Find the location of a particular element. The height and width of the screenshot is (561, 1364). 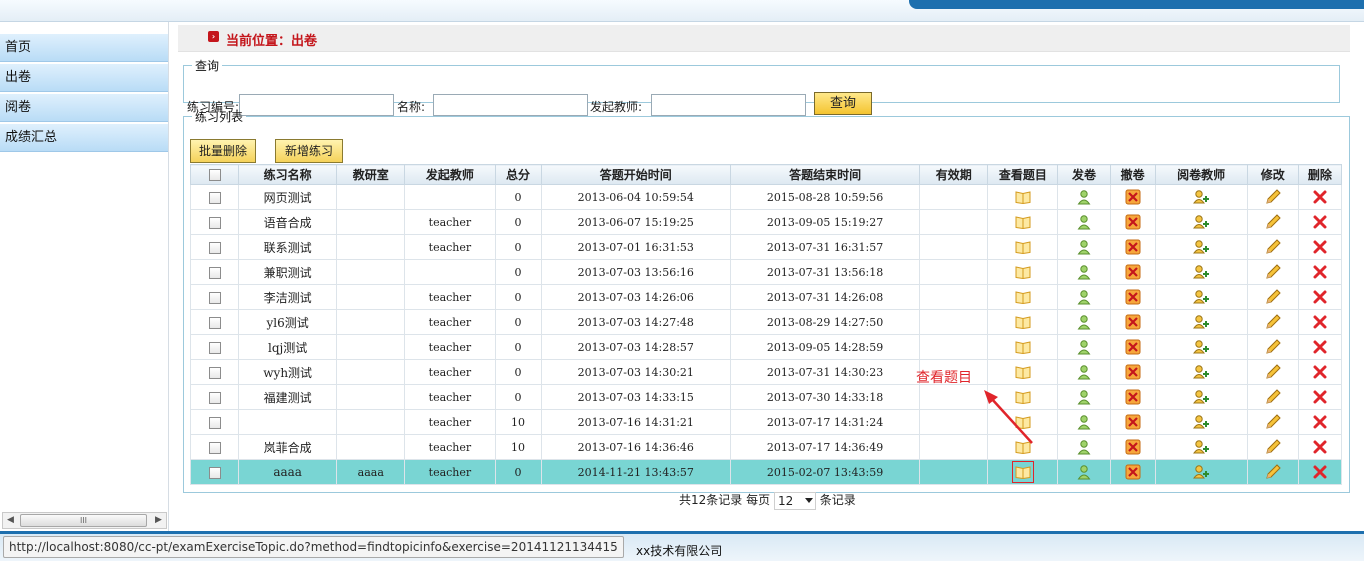

scrollbar-thumb: III is located at coordinates (83, 520).